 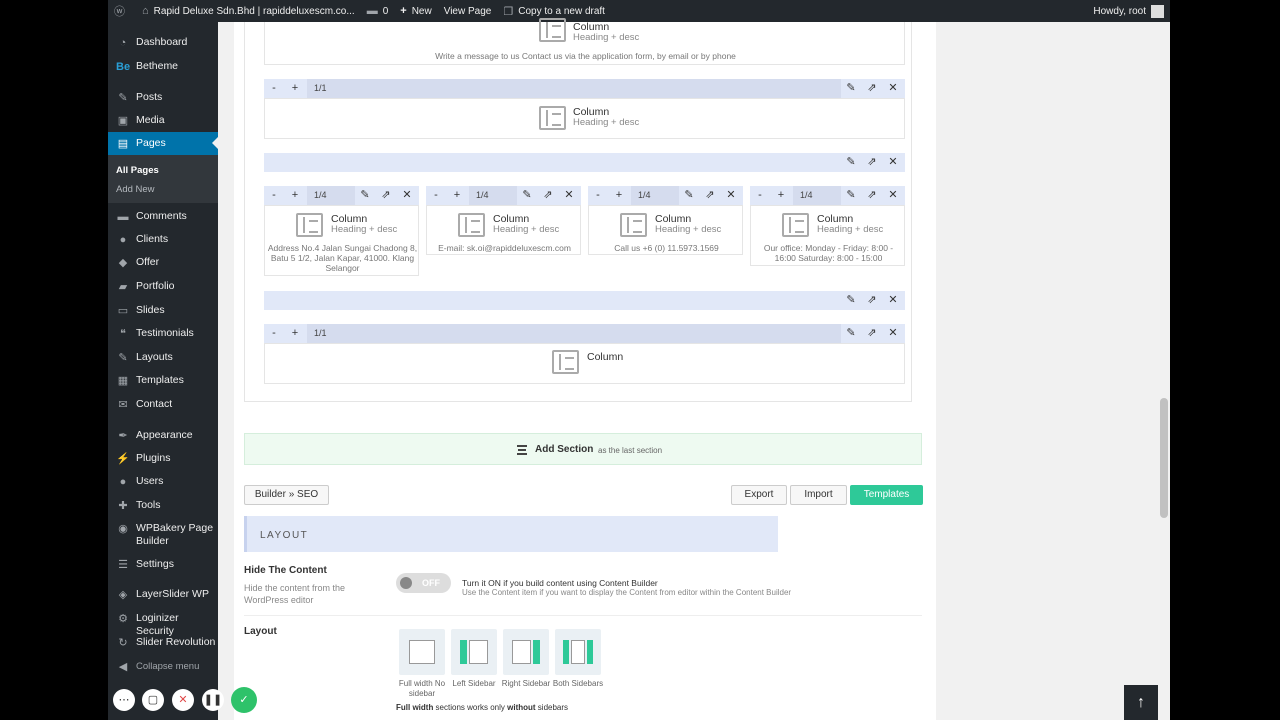 I want to click on sidebar-item-dashboard: ◔ Dashboard, so click(x=163, y=43).